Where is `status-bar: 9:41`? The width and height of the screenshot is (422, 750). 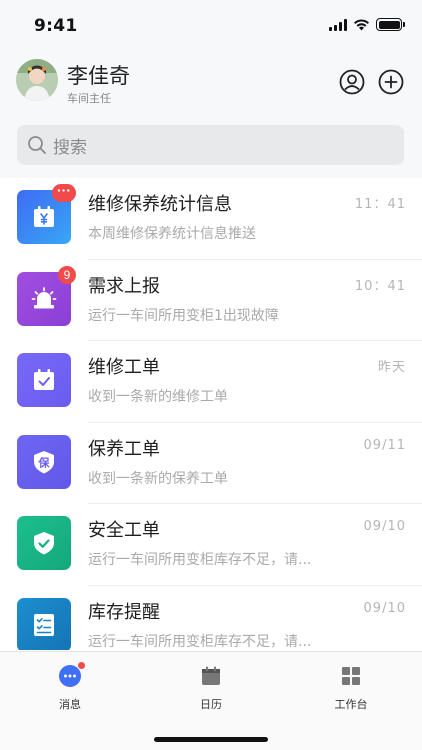
status-bar: 9:41 is located at coordinates (211, 25).